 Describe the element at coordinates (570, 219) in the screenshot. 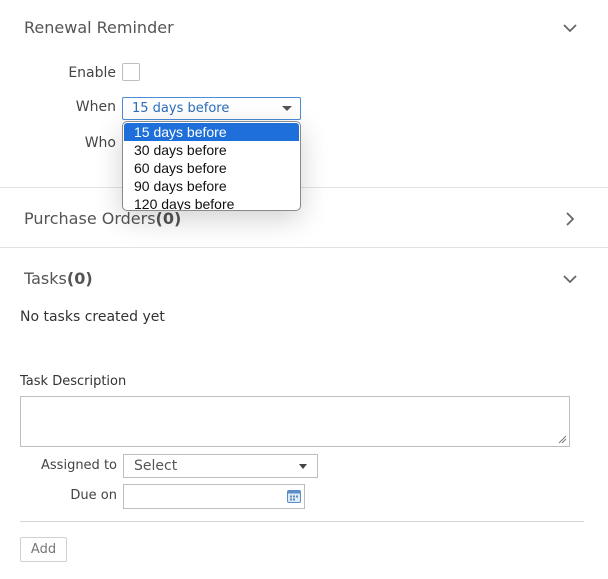

I see `chevron-right-icon` at that location.